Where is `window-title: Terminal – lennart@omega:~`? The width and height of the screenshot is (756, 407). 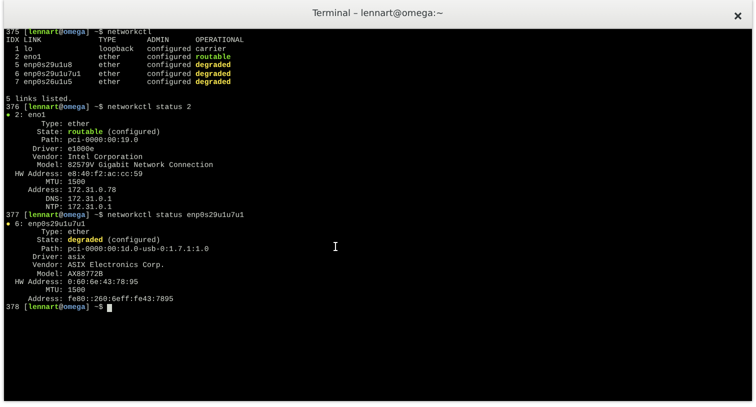 window-title: Terminal – lennart@omega:~ is located at coordinates (378, 14).